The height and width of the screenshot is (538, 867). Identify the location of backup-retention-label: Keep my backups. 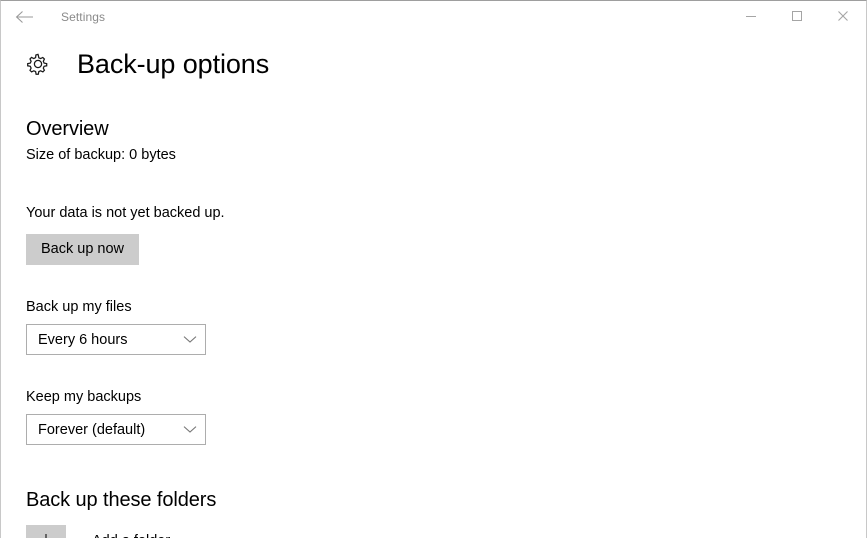
(84, 397).